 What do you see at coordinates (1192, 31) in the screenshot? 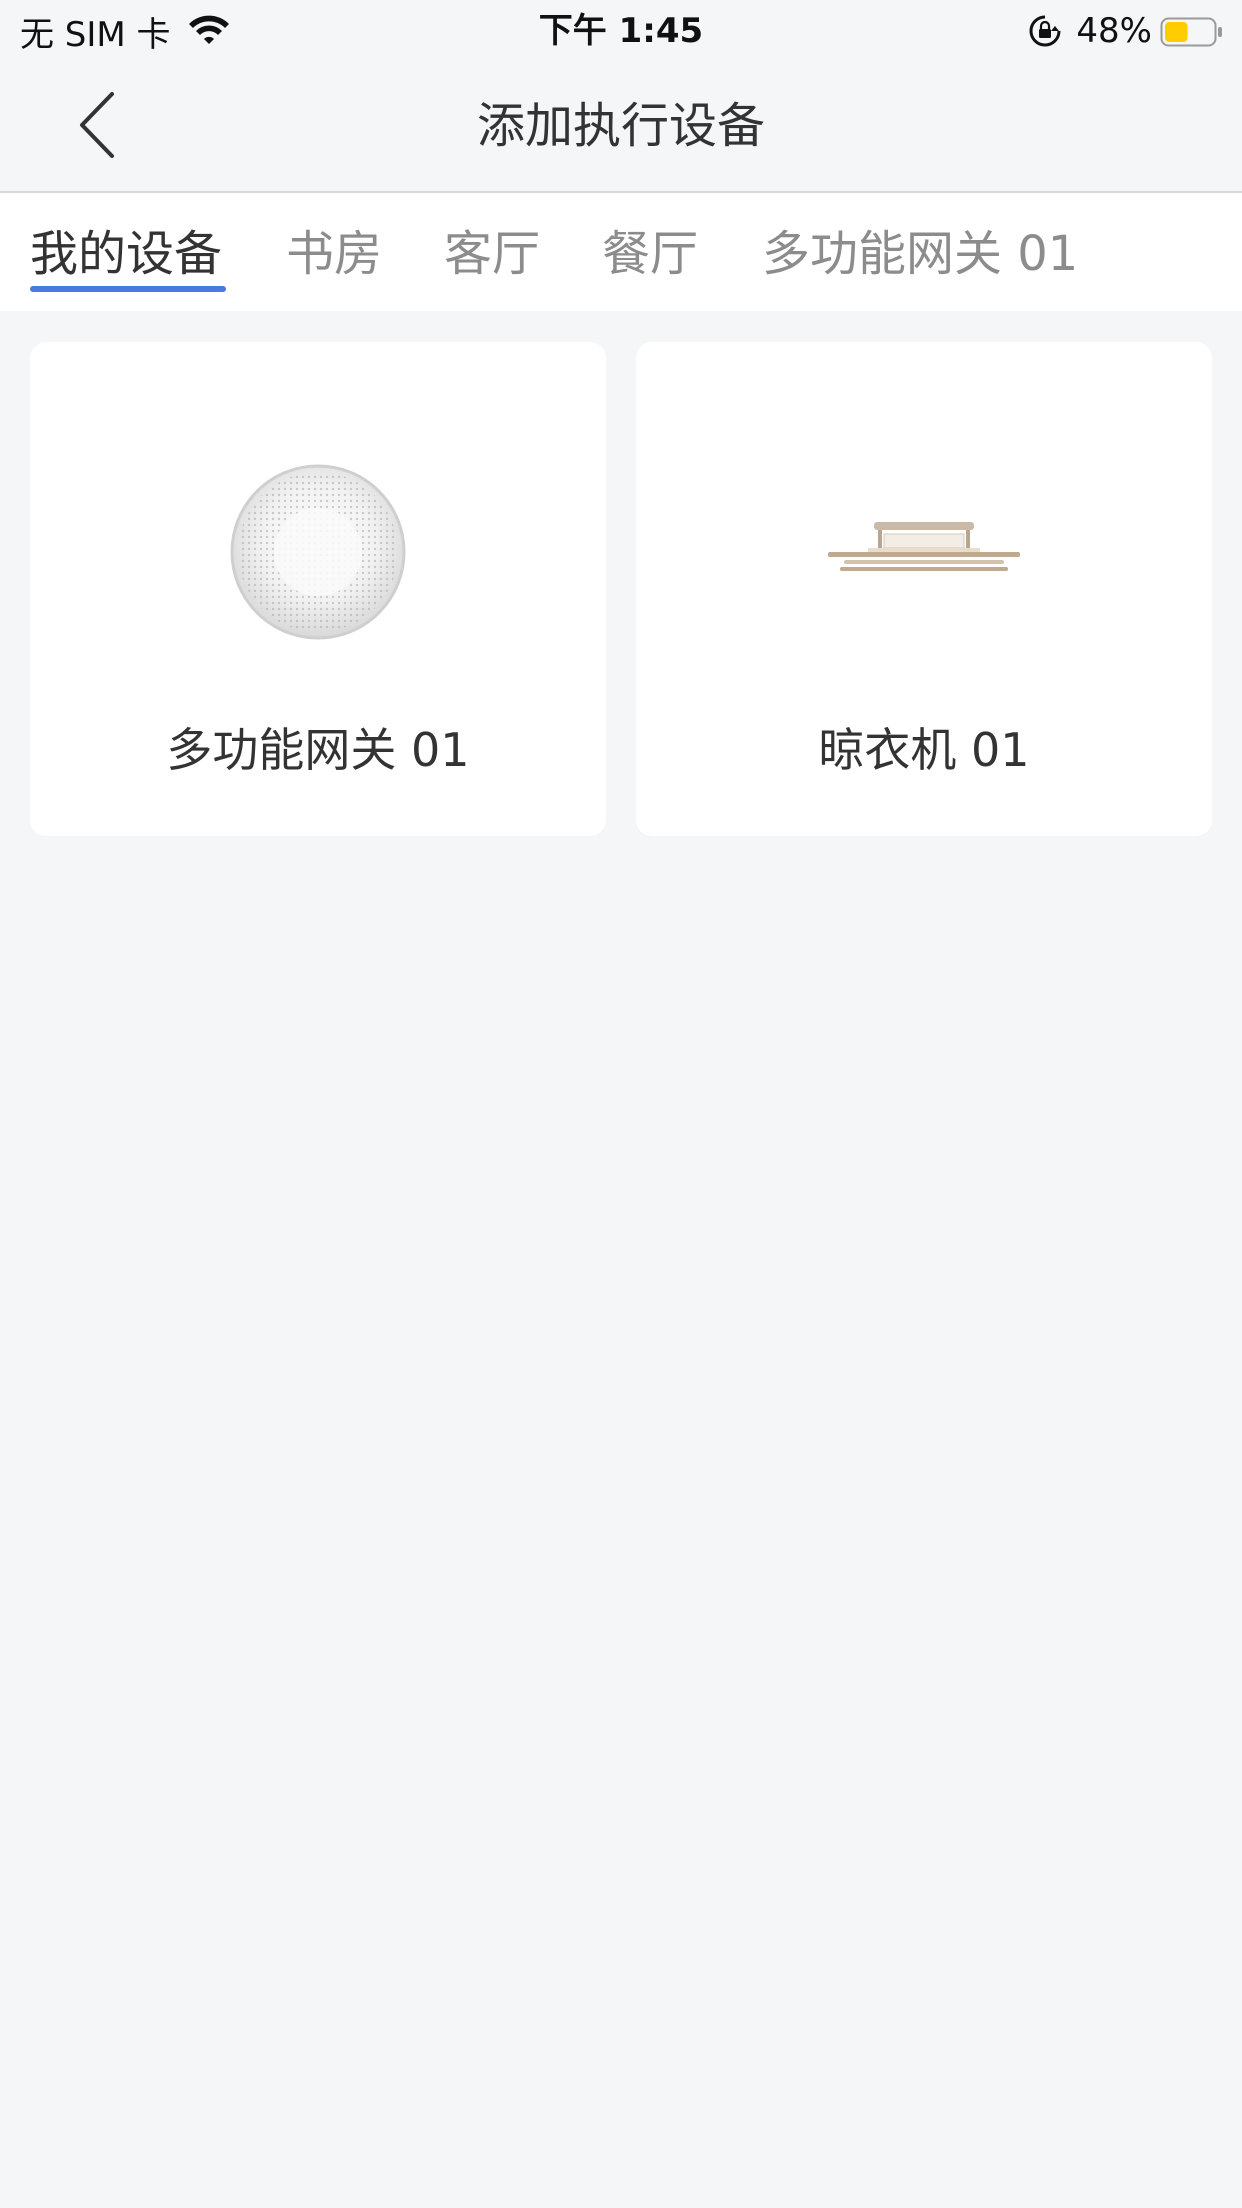
I see `battery-icon` at bounding box center [1192, 31].